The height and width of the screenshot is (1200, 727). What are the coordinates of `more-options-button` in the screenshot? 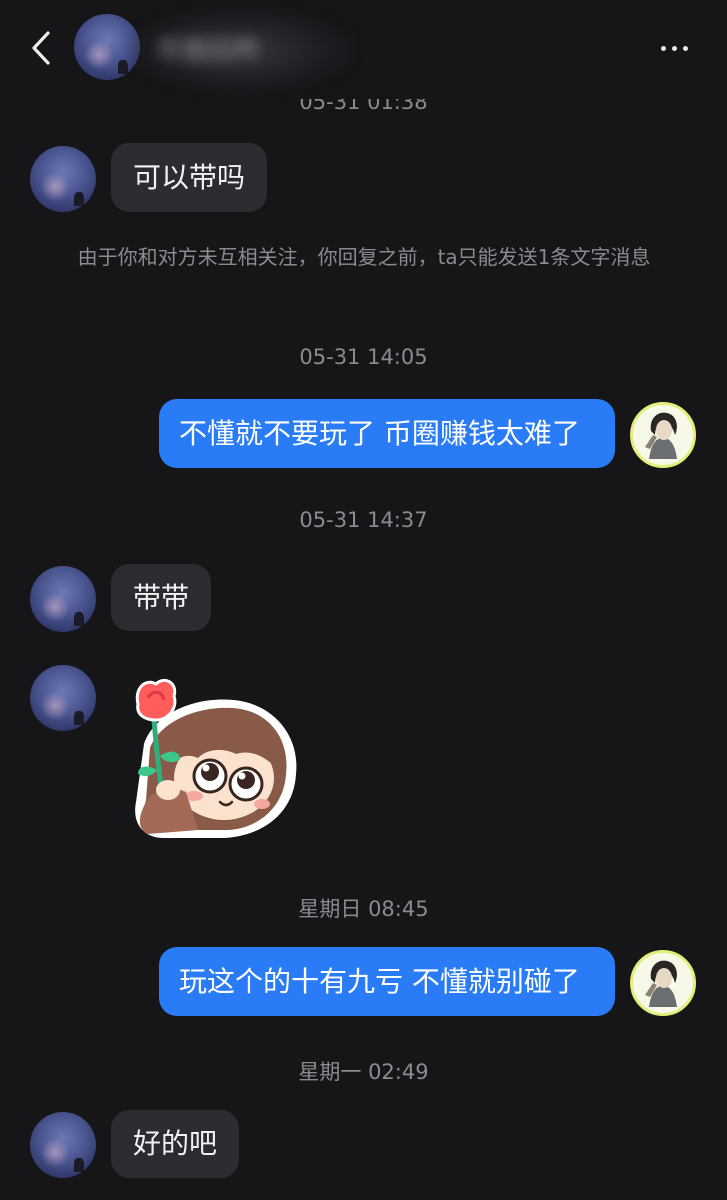 It's located at (674, 48).